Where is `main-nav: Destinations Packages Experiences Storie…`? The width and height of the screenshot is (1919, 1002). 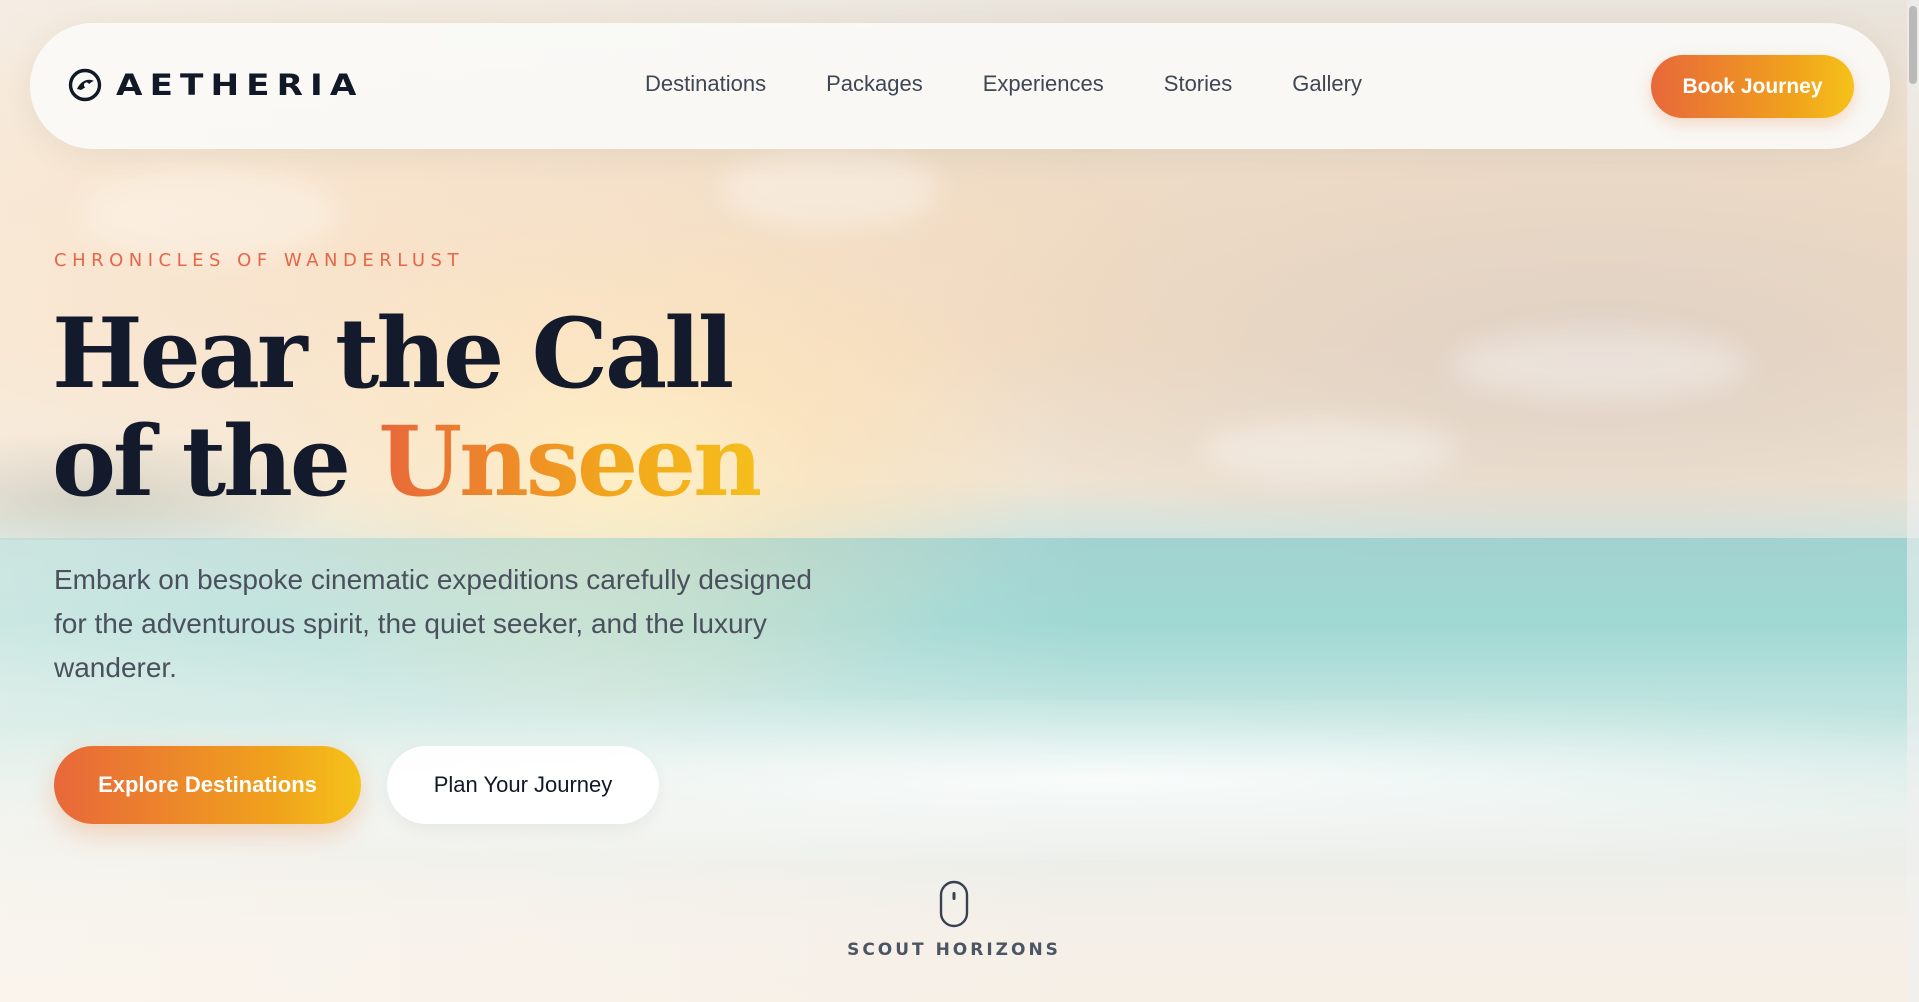 main-nav: Destinations Packages Experiences Storie… is located at coordinates (1003, 84).